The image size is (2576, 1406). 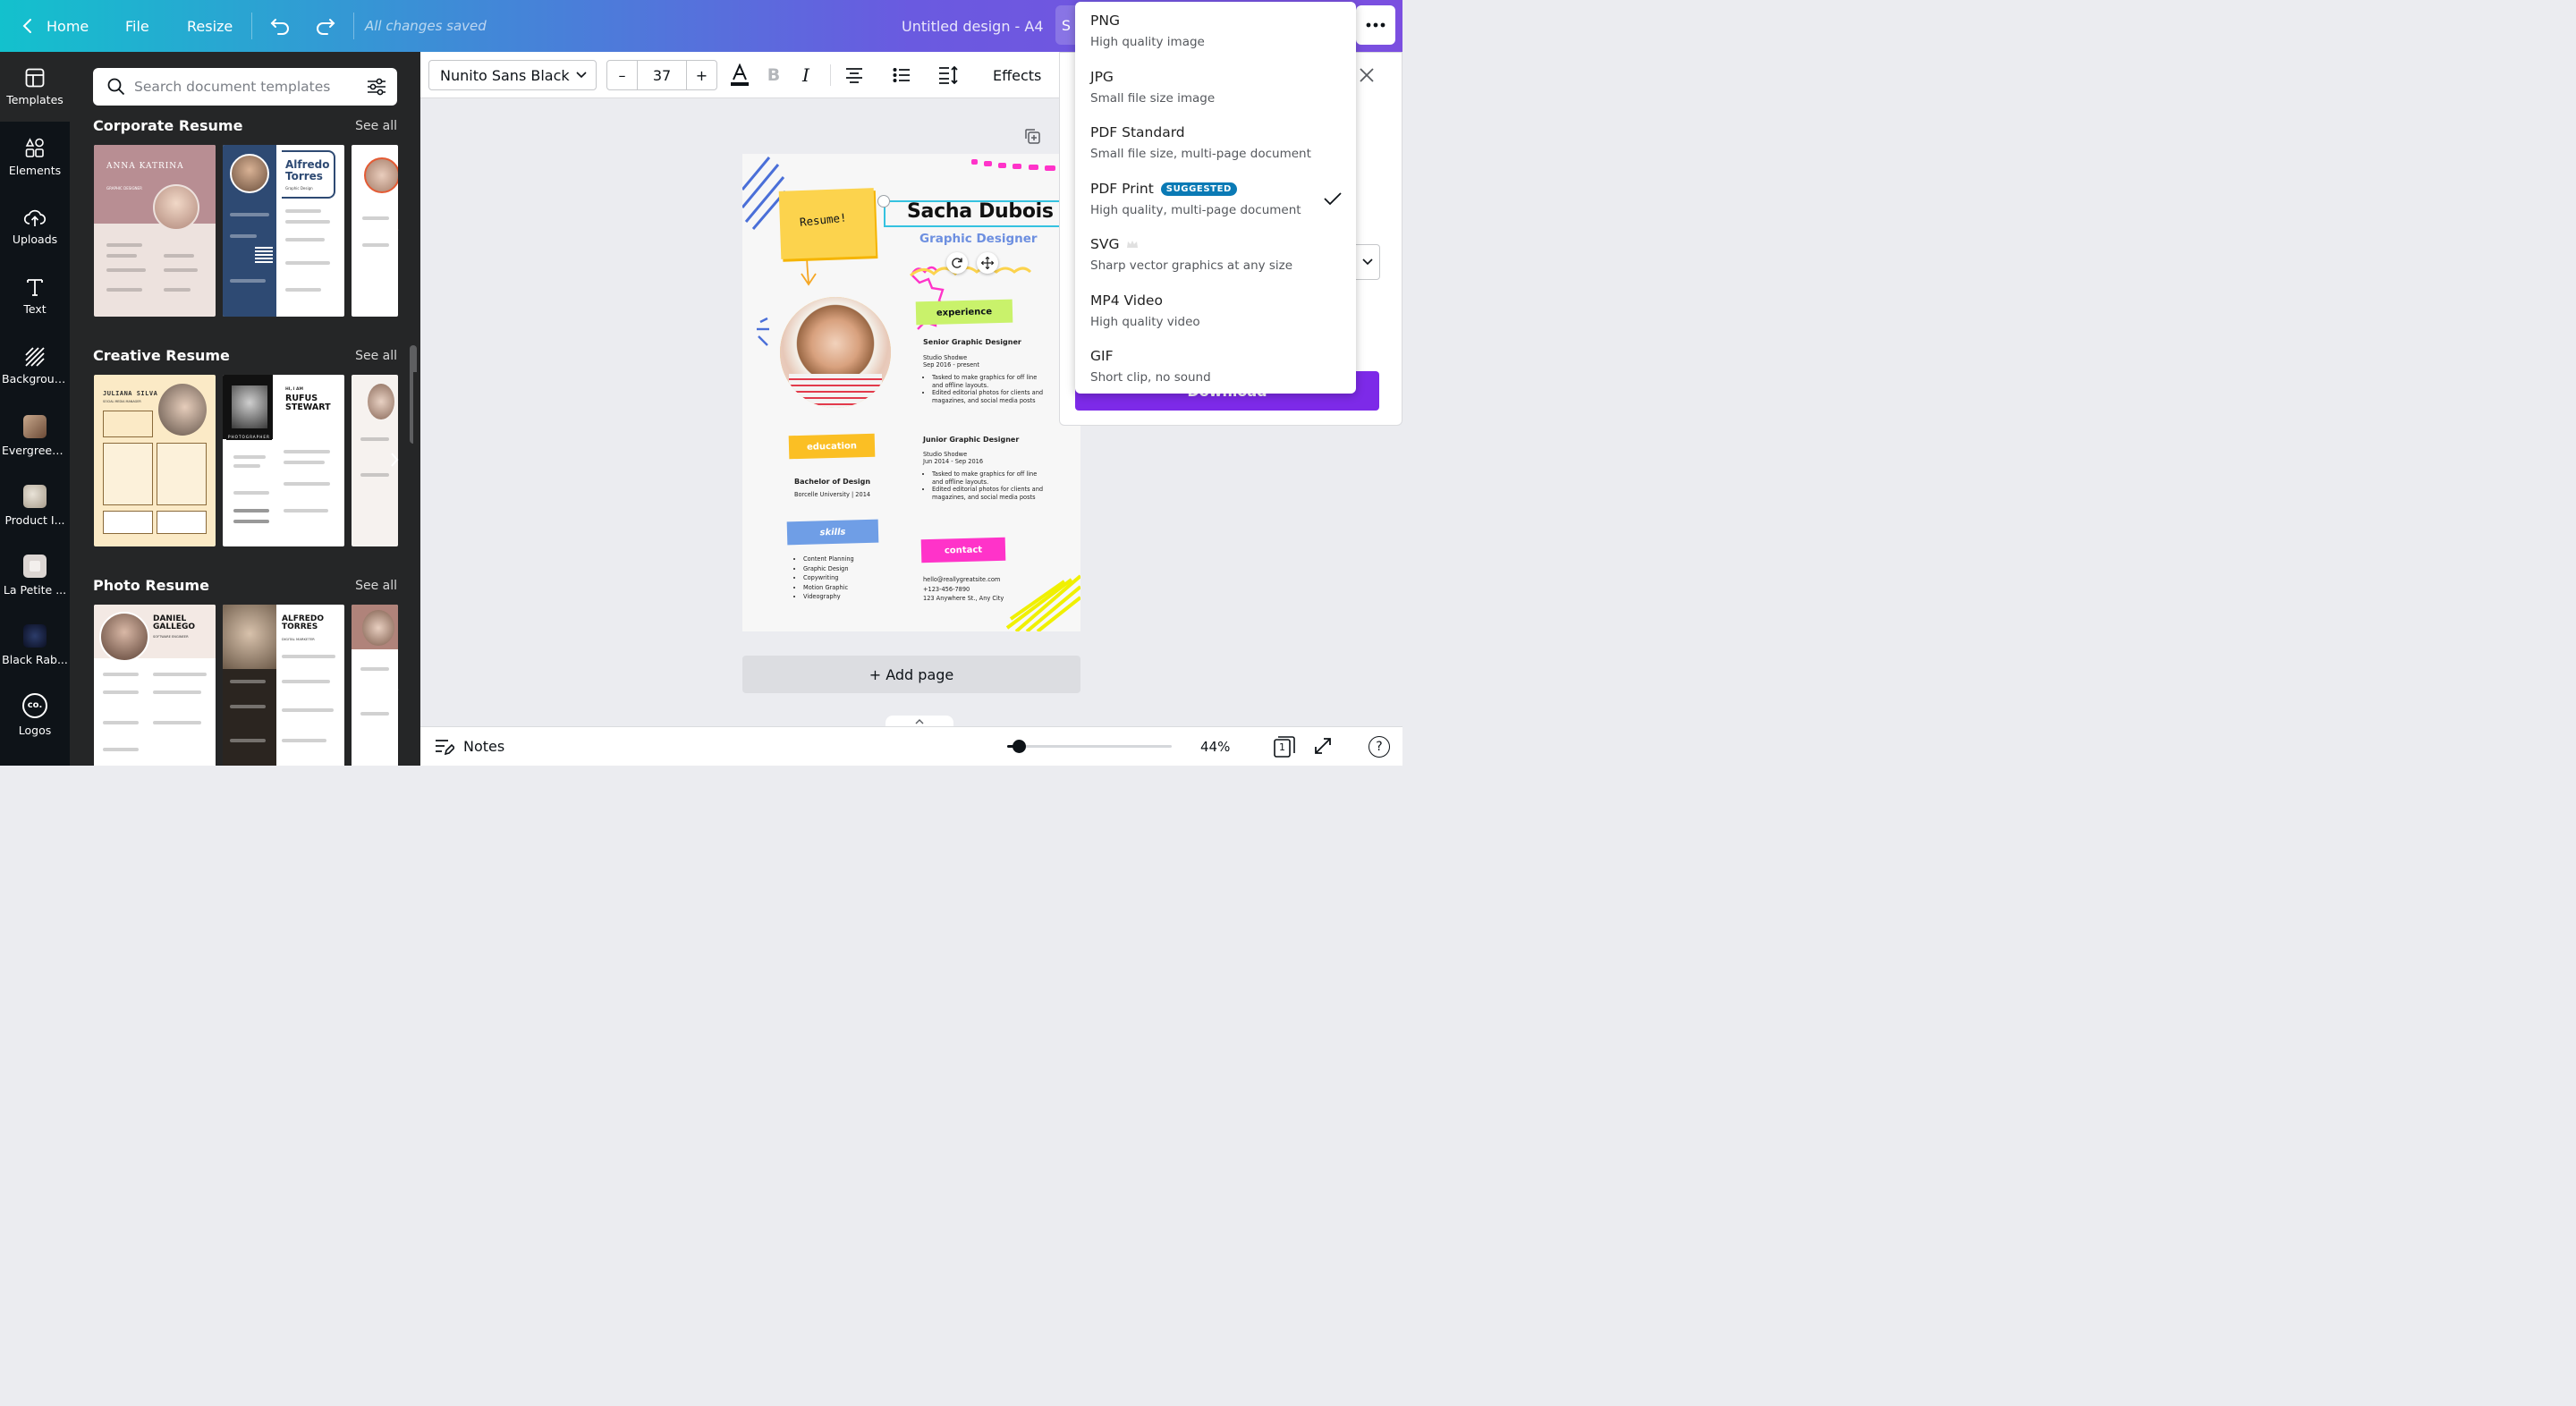 I want to click on resume-sticker-note: Resume!, so click(x=827, y=224).